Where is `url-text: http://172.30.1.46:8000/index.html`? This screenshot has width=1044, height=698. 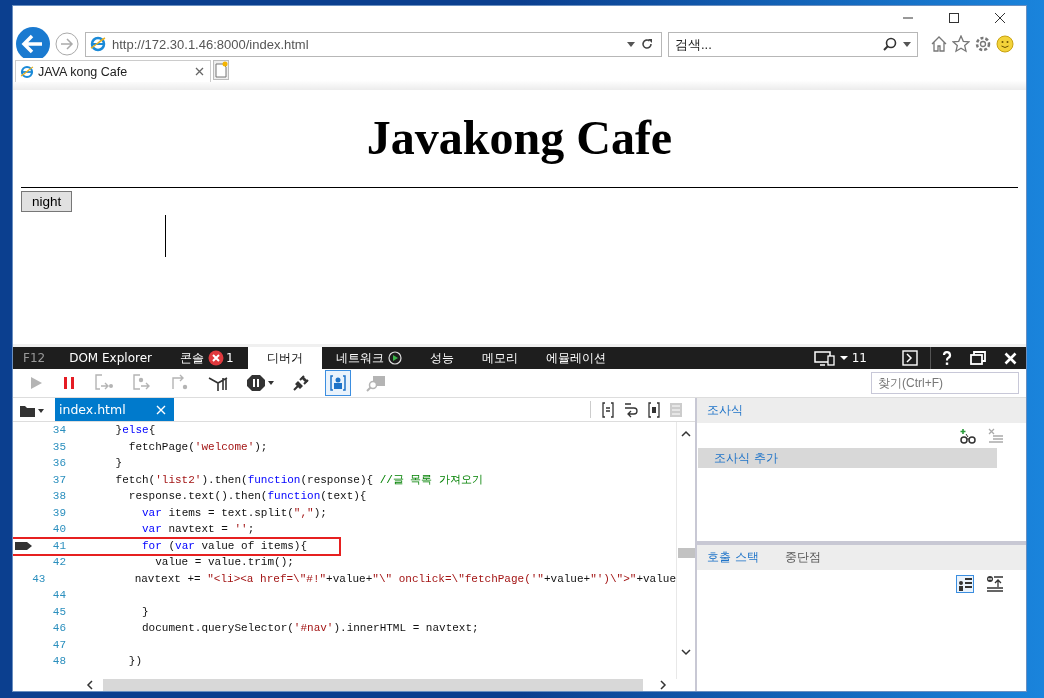 url-text: http://172.30.1.46:8000/index.html is located at coordinates (210, 44).